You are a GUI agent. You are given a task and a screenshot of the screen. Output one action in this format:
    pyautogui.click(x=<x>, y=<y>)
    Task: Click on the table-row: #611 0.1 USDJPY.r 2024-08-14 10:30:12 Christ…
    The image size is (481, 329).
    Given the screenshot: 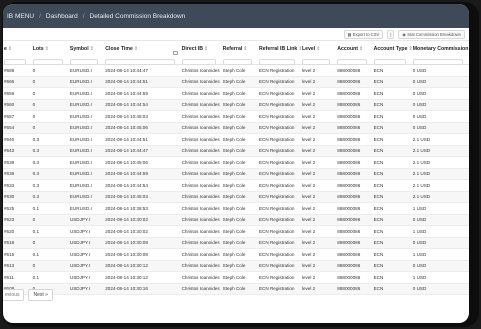 What is the action you would take?
    pyautogui.click(x=236, y=278)
    